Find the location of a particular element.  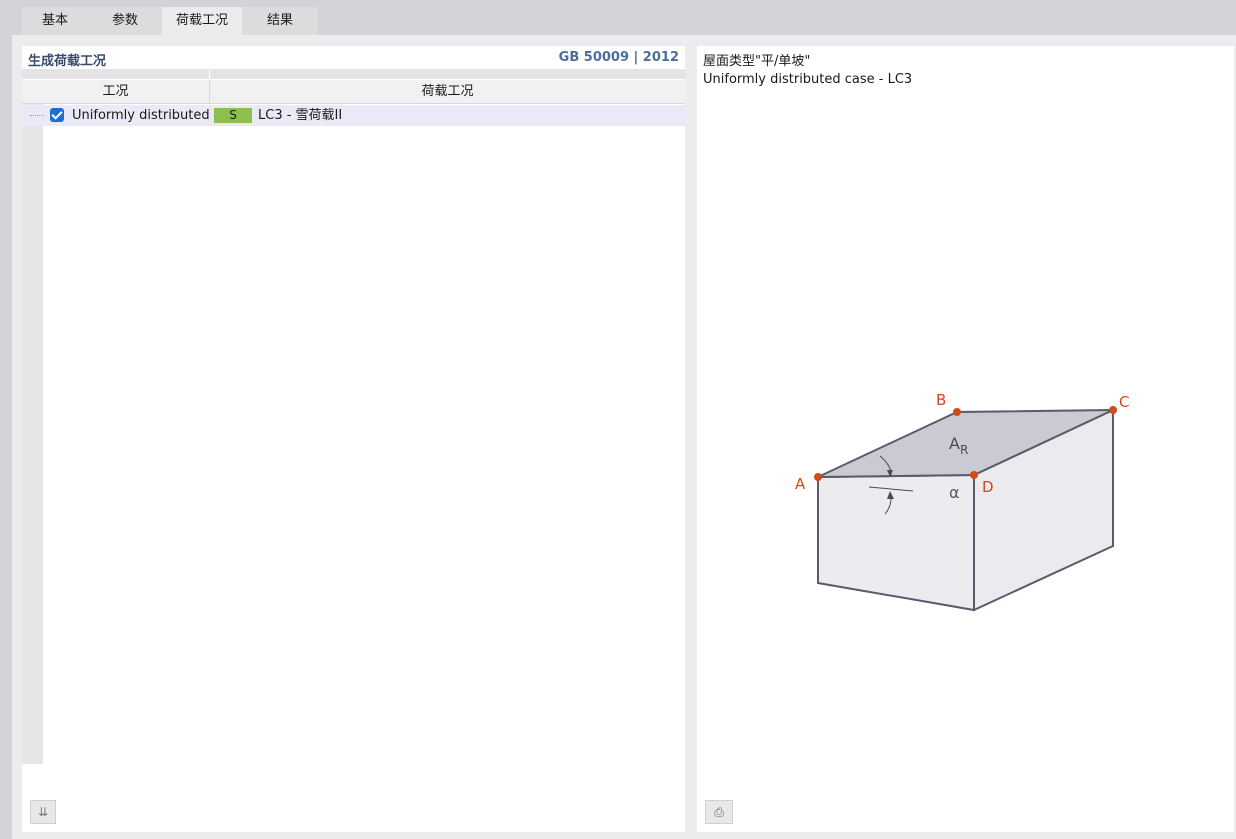

point-b-label: B is located at coordinates (941, 400).